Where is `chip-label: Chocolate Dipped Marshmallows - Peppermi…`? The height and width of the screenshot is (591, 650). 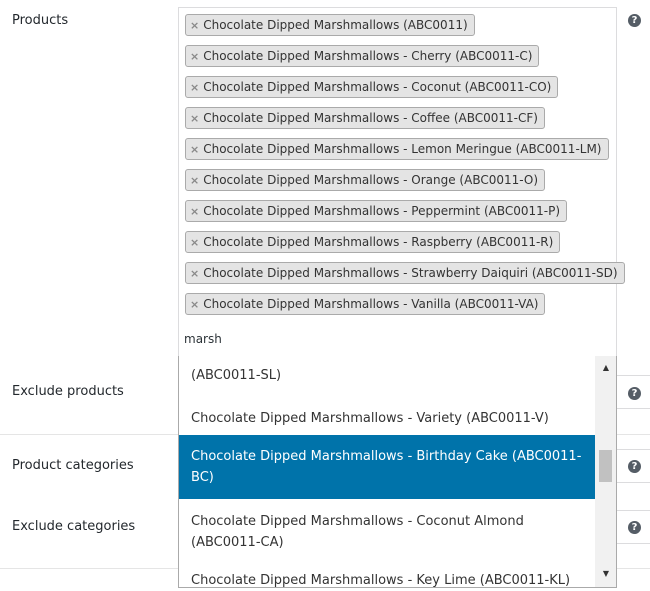
chip-label: Chocolate Dipped Marshmallows - Peppermi… is located at coordinates (382, 211).